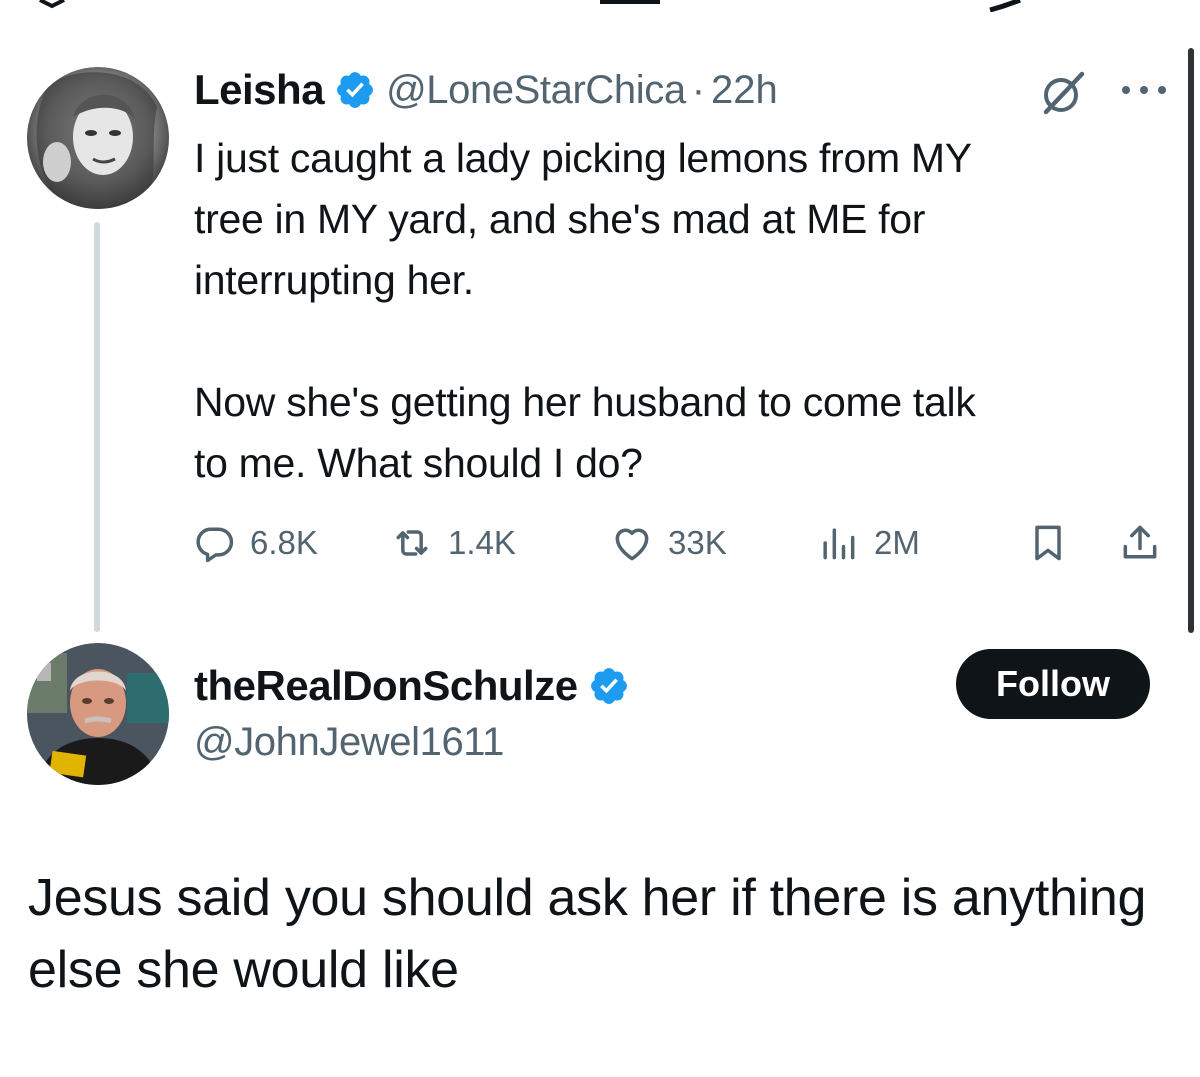 The width and height of the screenshot is (1200, 1077). I want to click on follow-button: Follow, so click(1053, 684).